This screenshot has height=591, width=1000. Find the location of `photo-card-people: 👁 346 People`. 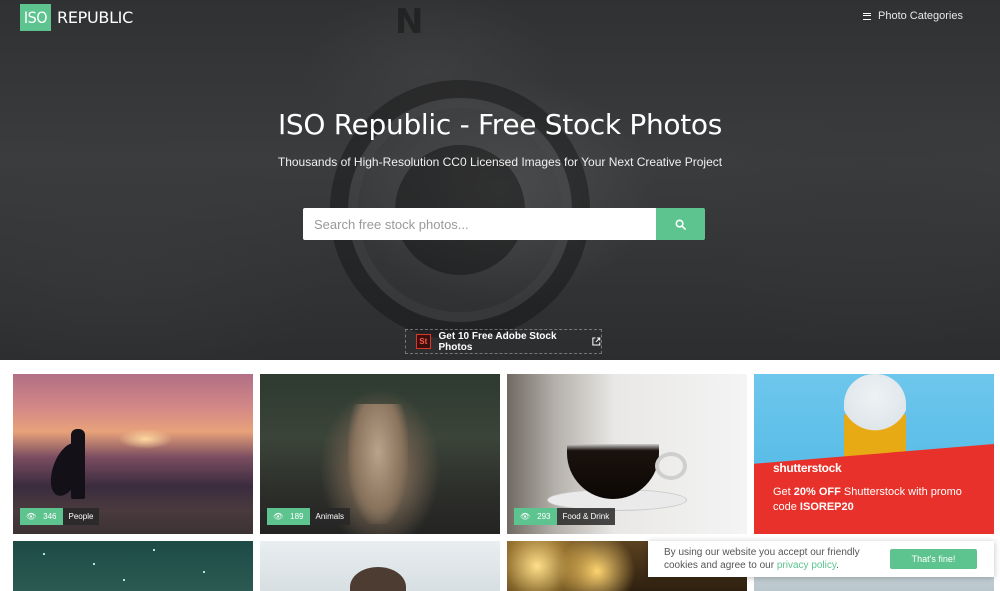

photo-card-people: 👁 346 People is located at coordinates (133, 454).